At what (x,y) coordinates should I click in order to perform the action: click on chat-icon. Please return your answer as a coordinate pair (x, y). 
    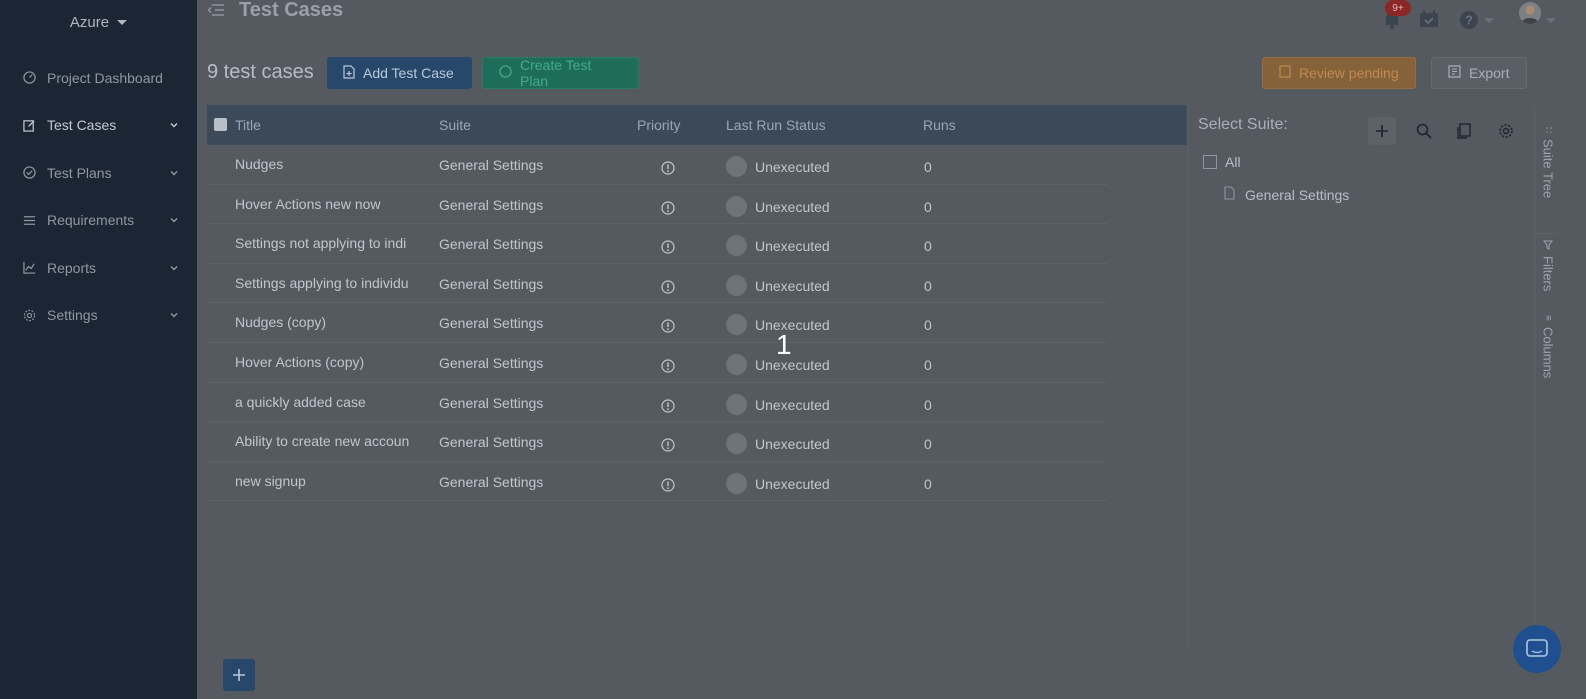
    Looking at the image, I should click on (1537, 648).